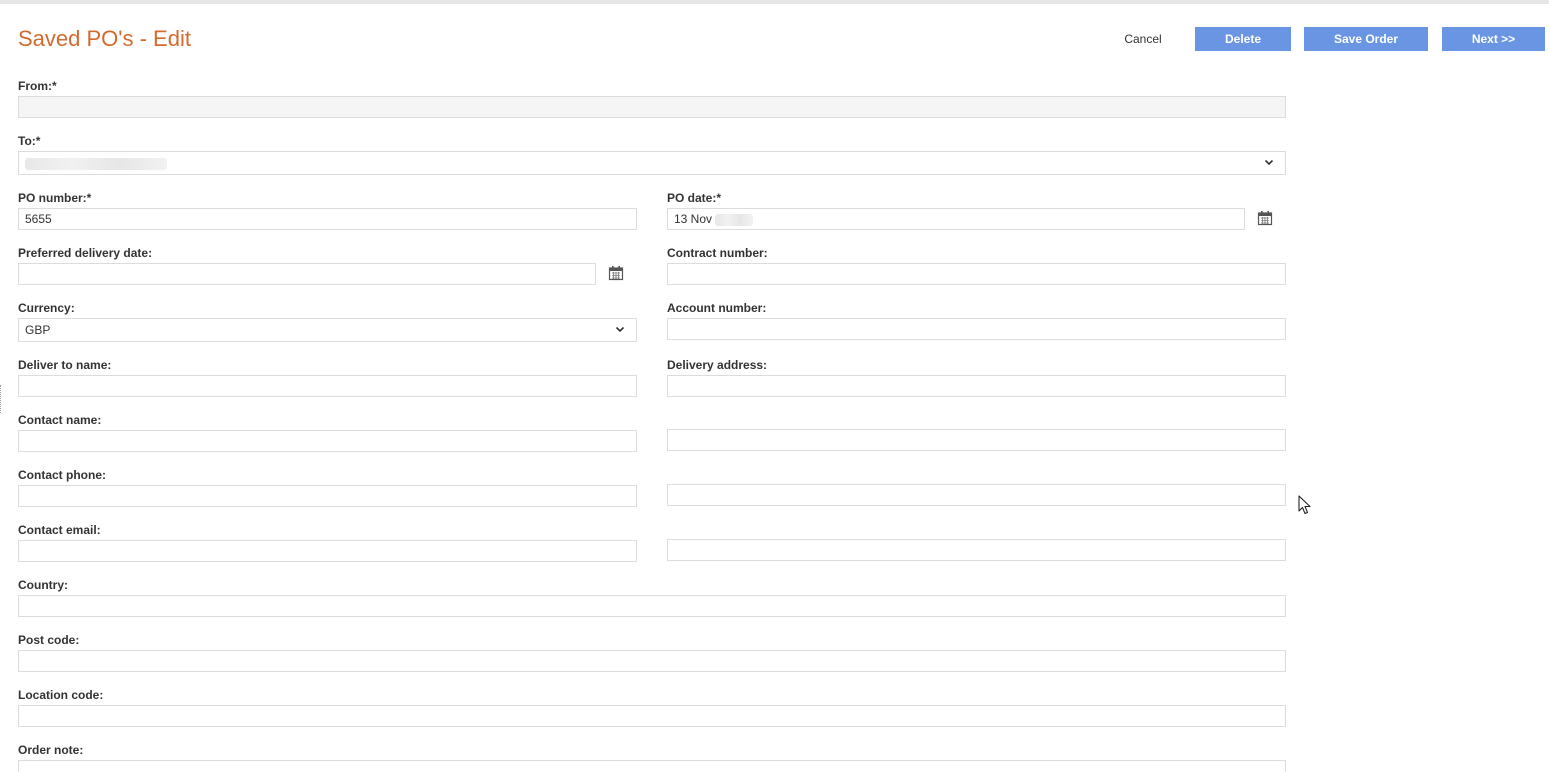 This screenshot has width=1549, height=772. What do you see at coordinates (694, 198) in the screenshot?
I see `po-date-label: PO date:*` at bounding box center [694, 198].